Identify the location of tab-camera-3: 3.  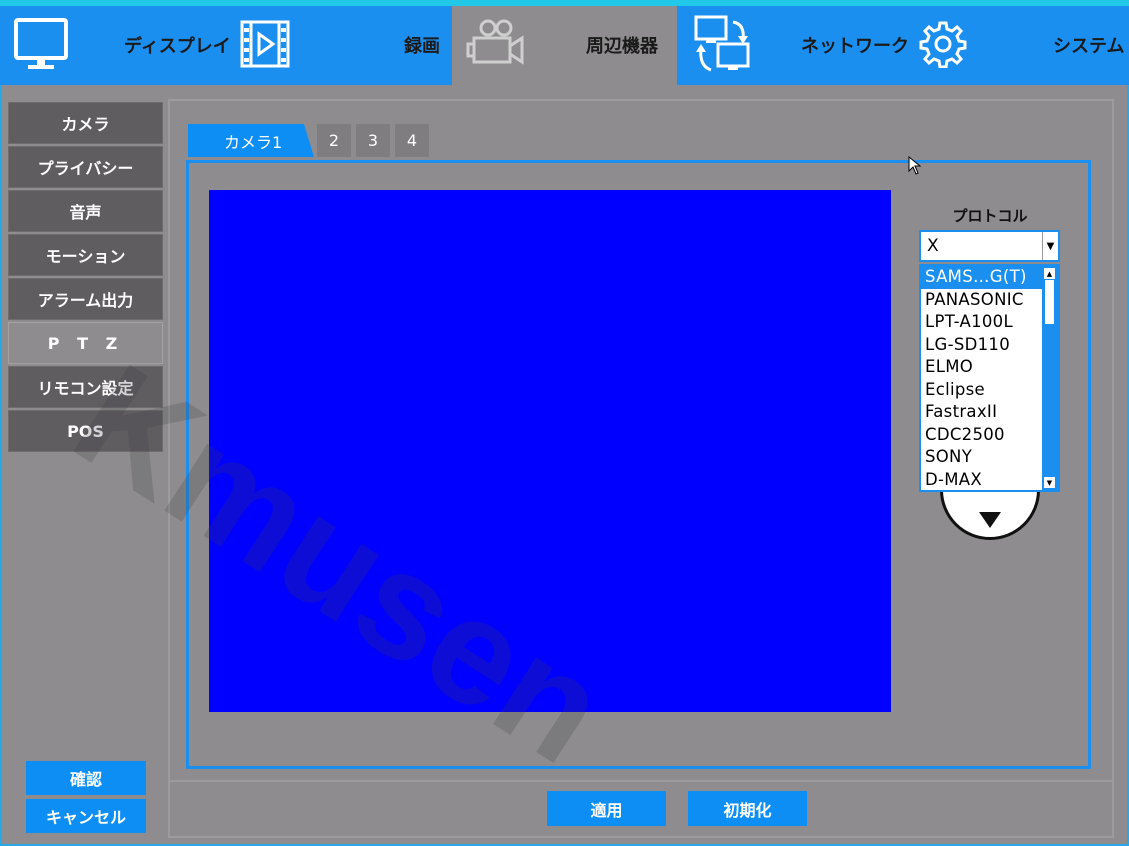
(373, 140).